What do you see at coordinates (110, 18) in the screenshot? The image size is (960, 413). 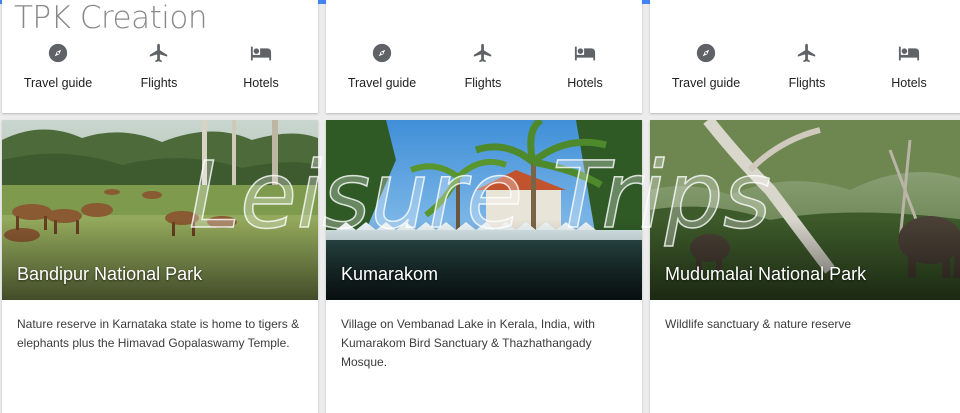 I see `brand-watermark: TPK Creation` at bounding box center [110, 18].